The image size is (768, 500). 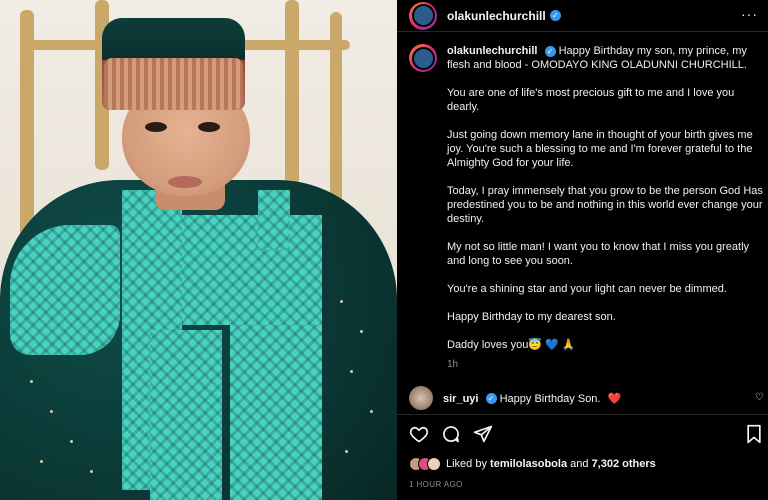 I want to click on likes-count: 7,302 others, so click(x=624, y=464).